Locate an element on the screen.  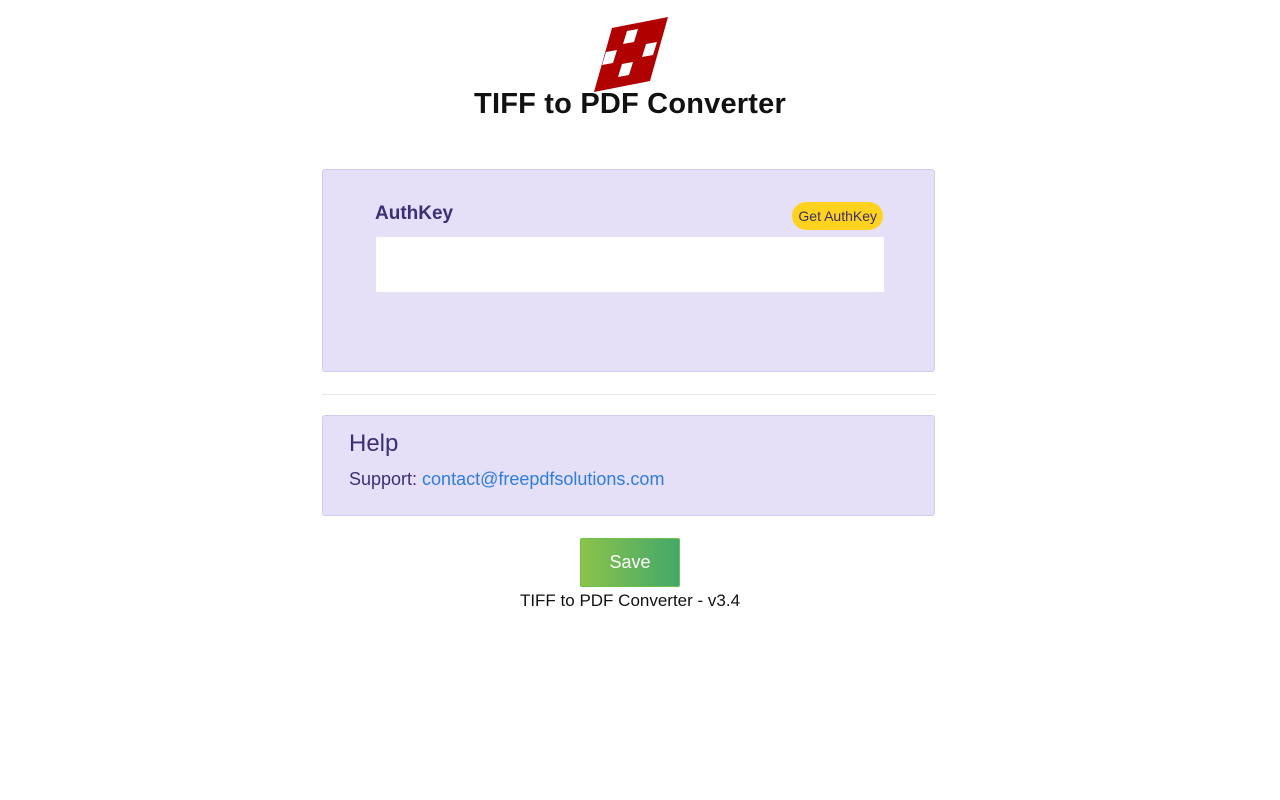
save-button: Save is located at coordinates (630, 562).